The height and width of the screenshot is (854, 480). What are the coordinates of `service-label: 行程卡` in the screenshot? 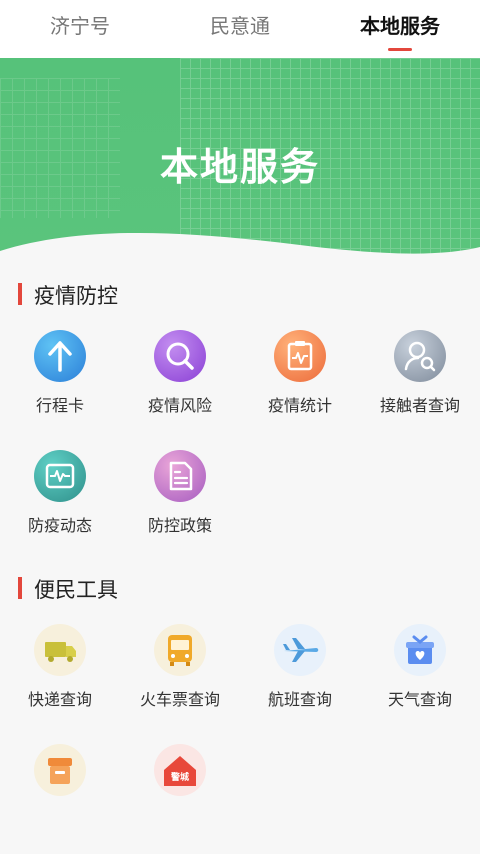 It's located at (59, 405).